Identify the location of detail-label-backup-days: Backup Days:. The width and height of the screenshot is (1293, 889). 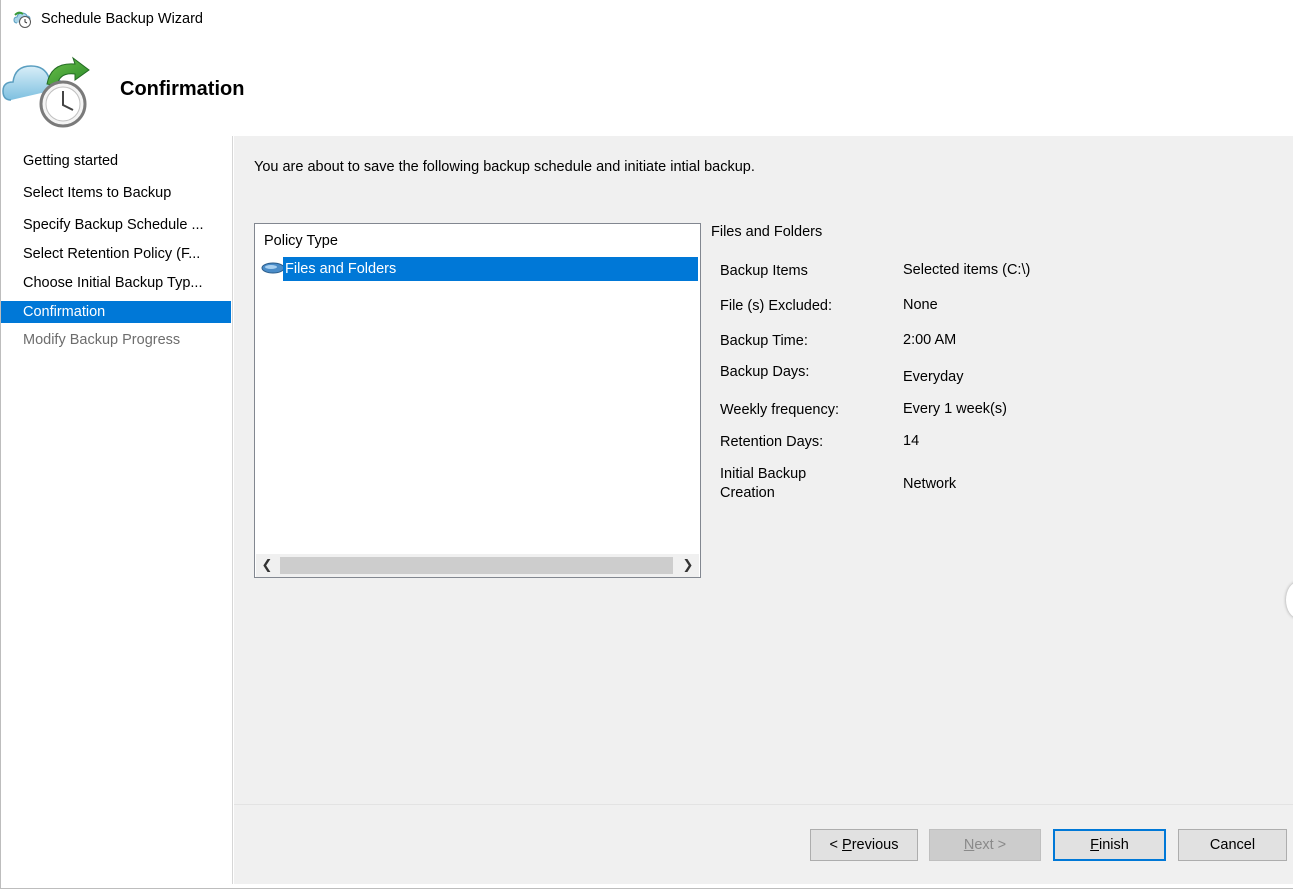
(765, 372).